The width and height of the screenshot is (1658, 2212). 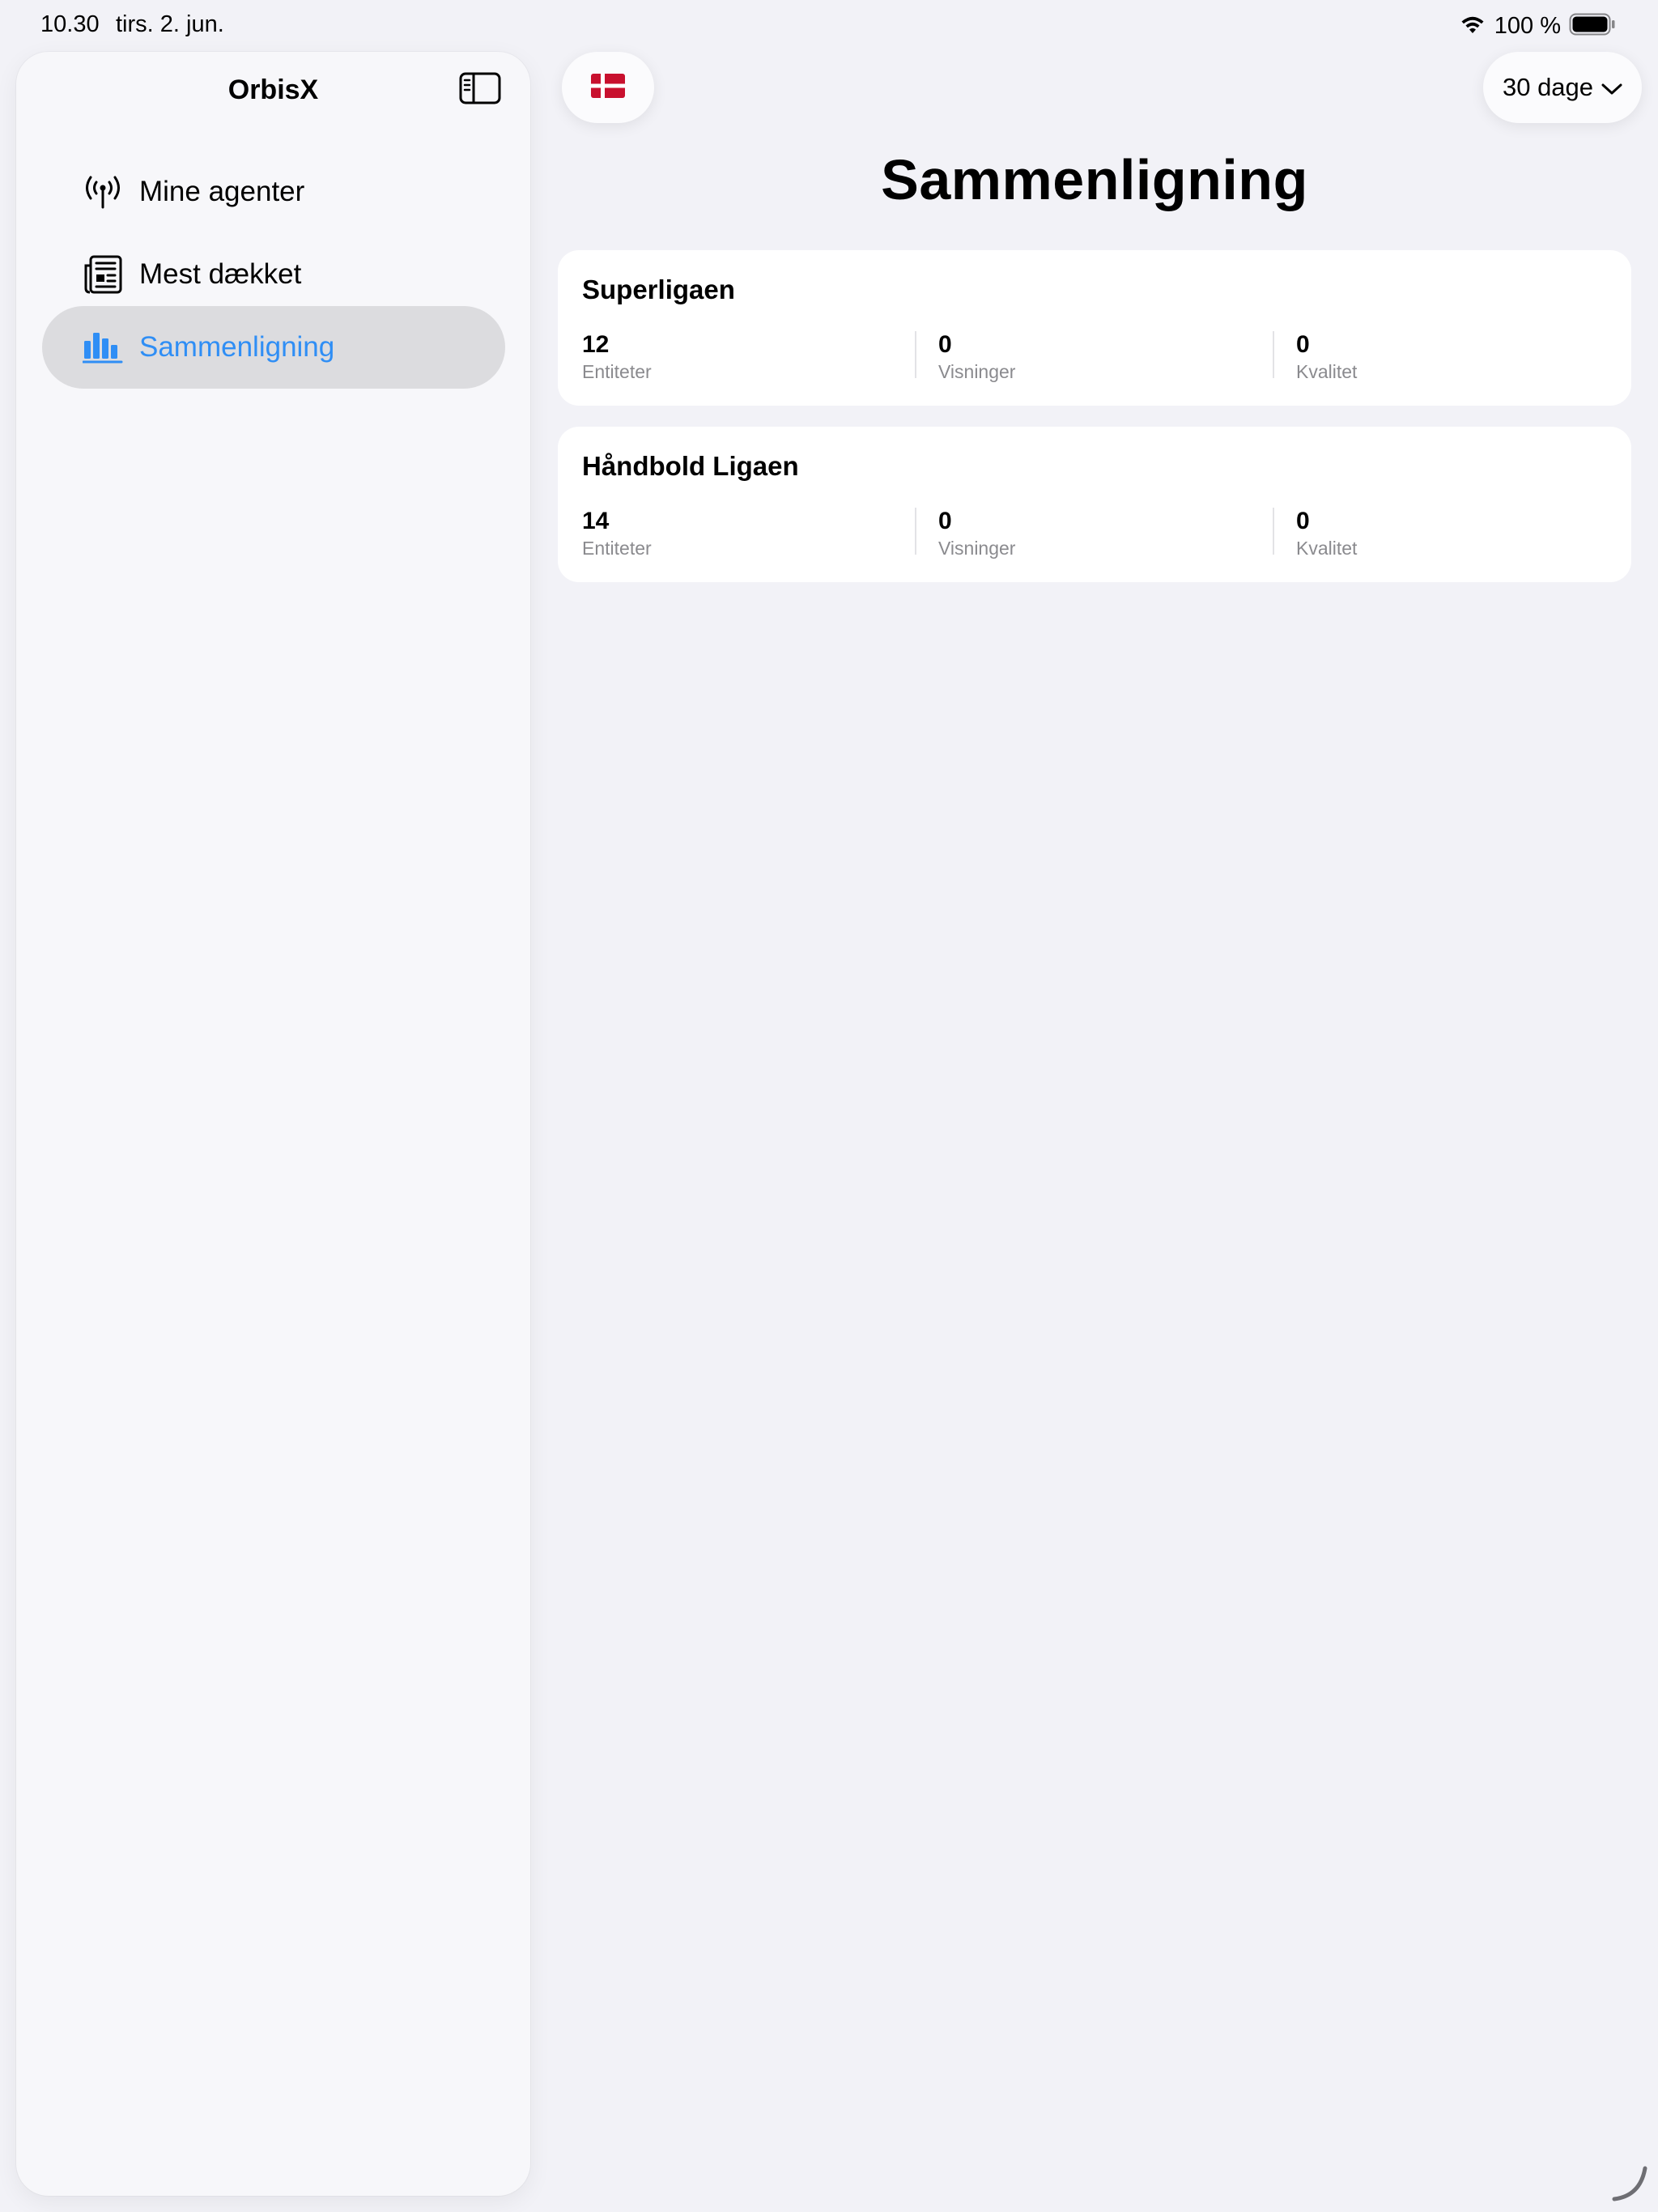 What do you see at coordinates (658, 289) in the screenshot?
I see `card-title: Superligaen` at bounding box center [658, 289].